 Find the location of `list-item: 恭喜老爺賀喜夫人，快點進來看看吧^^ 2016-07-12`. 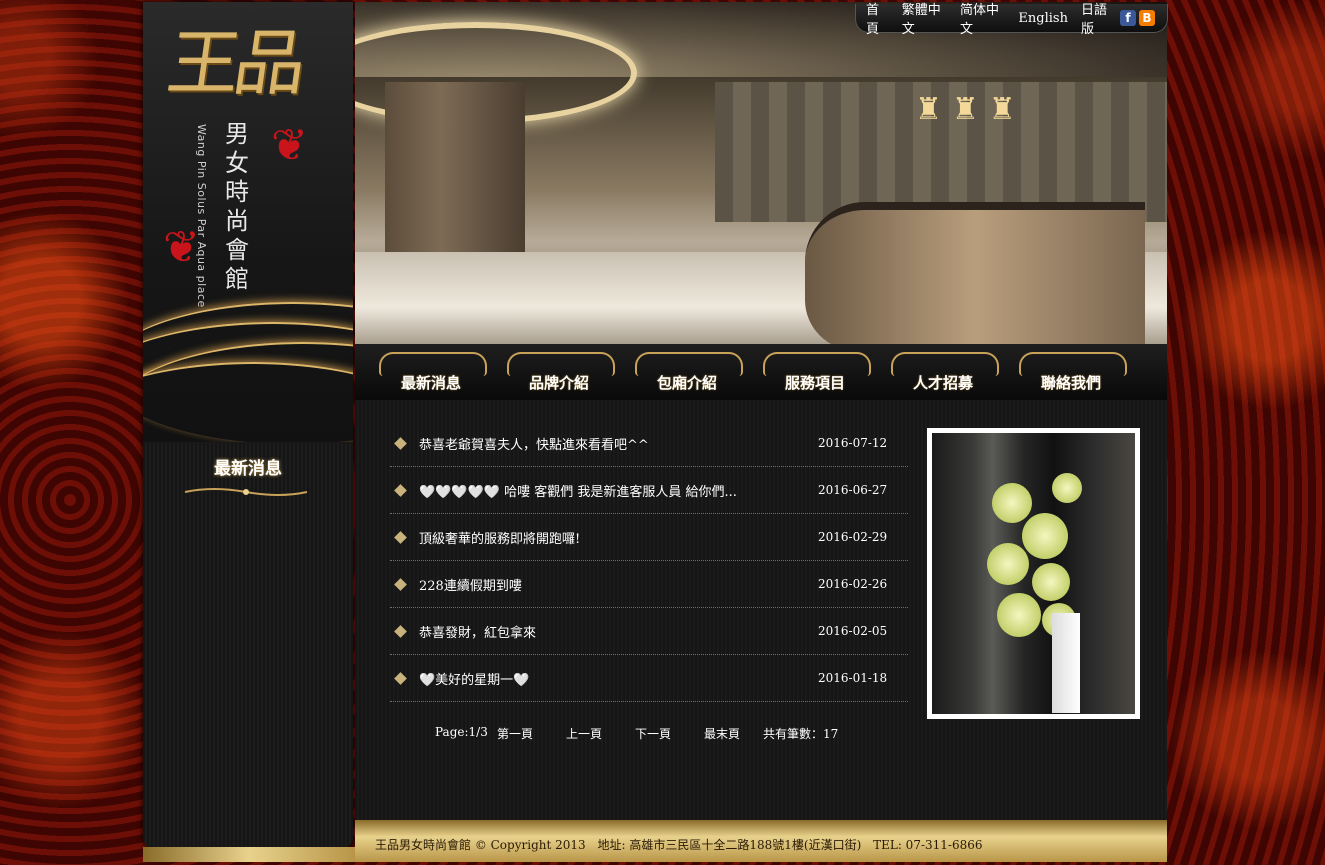

list-item: 恭喜老爺賀喜夫人，快點進來看看吧^^ 2016-07-12 is located at coordinates (649, 443).